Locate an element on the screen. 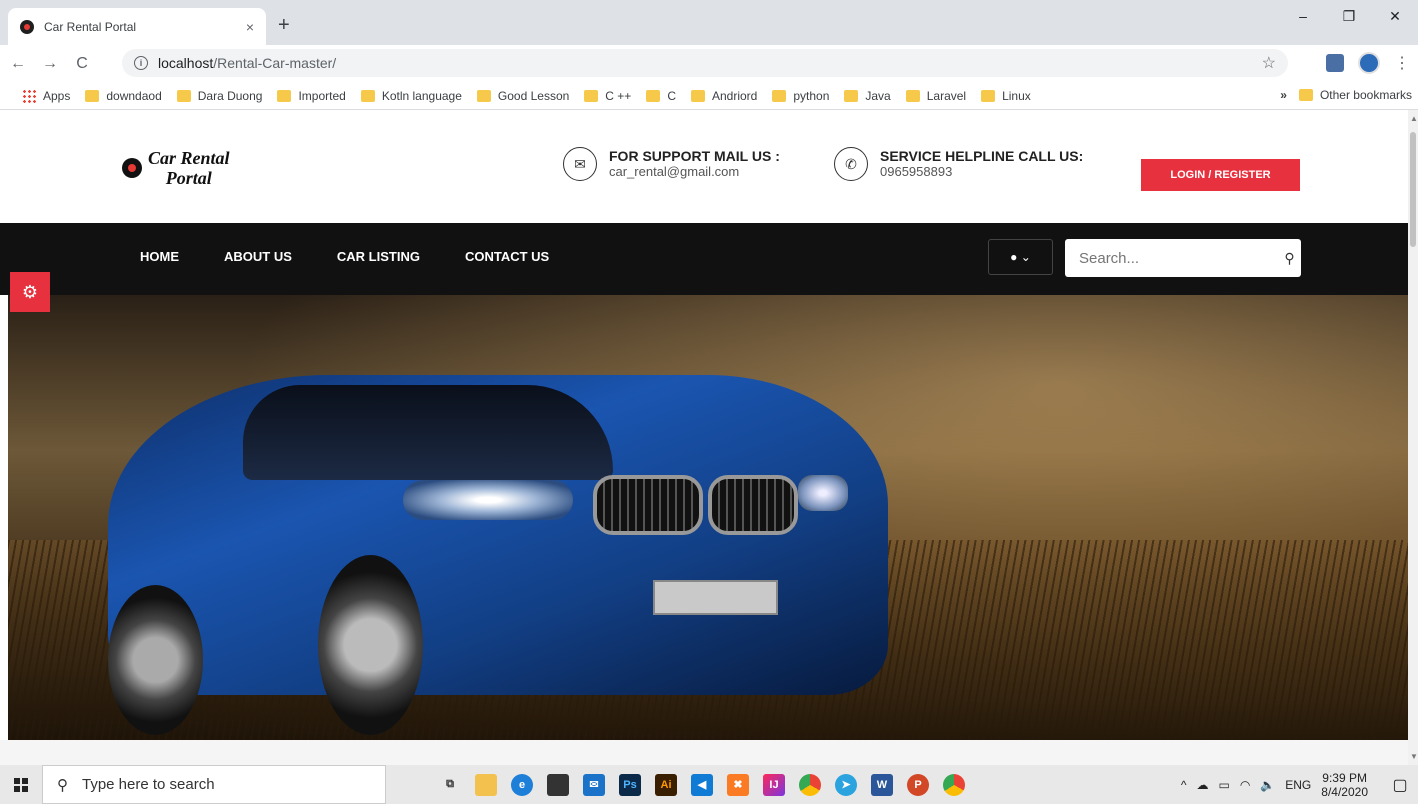 The width and height of the screenshot is (1418, 804). bookmark-folder: C is located at coordinates (661, 96).